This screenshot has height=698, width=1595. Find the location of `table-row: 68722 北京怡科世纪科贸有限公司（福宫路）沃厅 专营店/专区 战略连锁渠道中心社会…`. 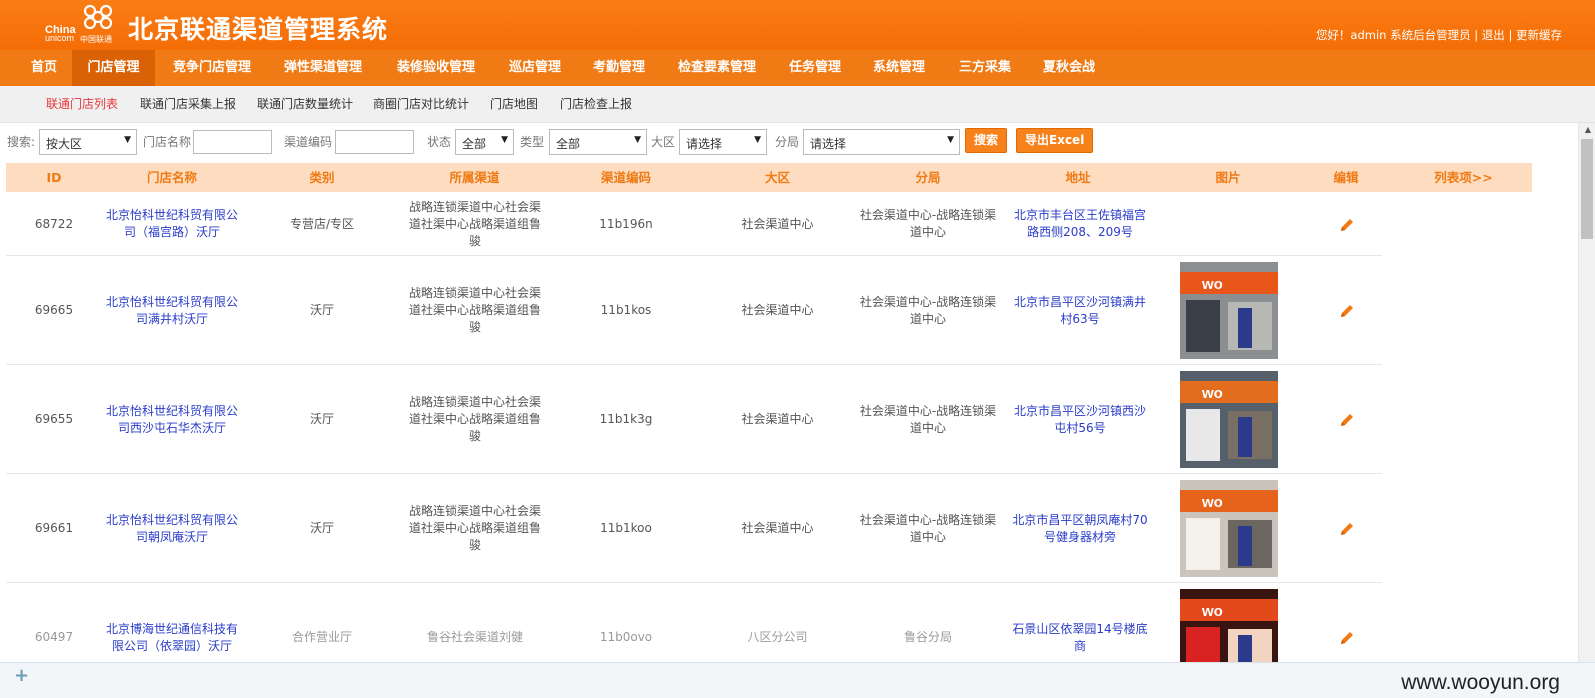

table-row: 68722 北京怡科世纪科贸有限公司（福宫路）沃厅 专营店/专区 战略连锁渠道中心社会… is located at coordinates (694, 224).